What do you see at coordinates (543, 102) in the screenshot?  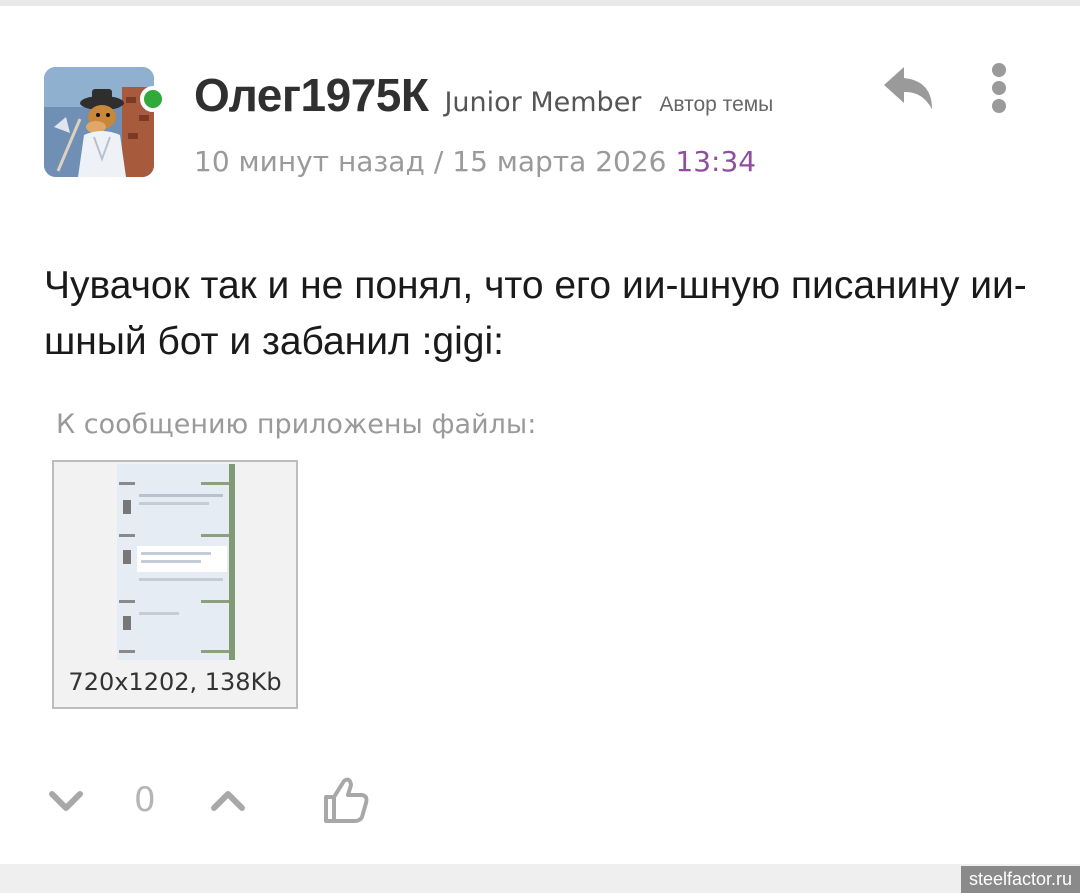 I see `author-rank: Junior Member` at bounding box center [543, 102].